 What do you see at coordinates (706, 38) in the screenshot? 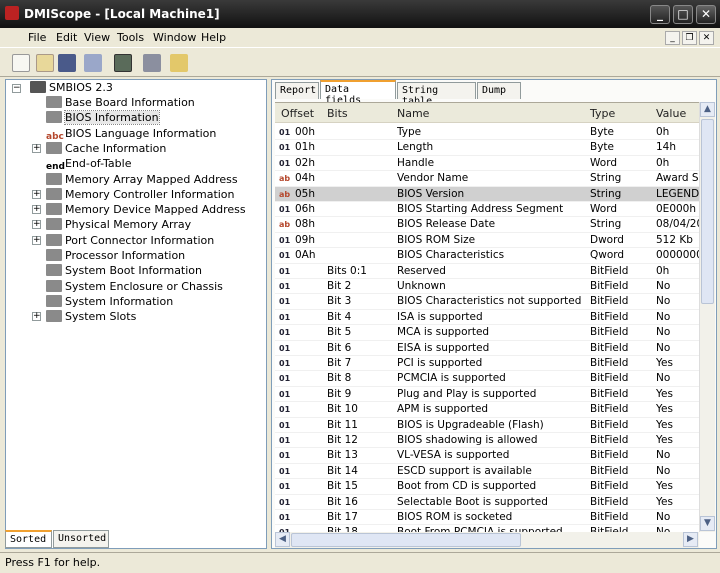
I see `mdi-close-button: ✕` at bounding box center [706, 38].